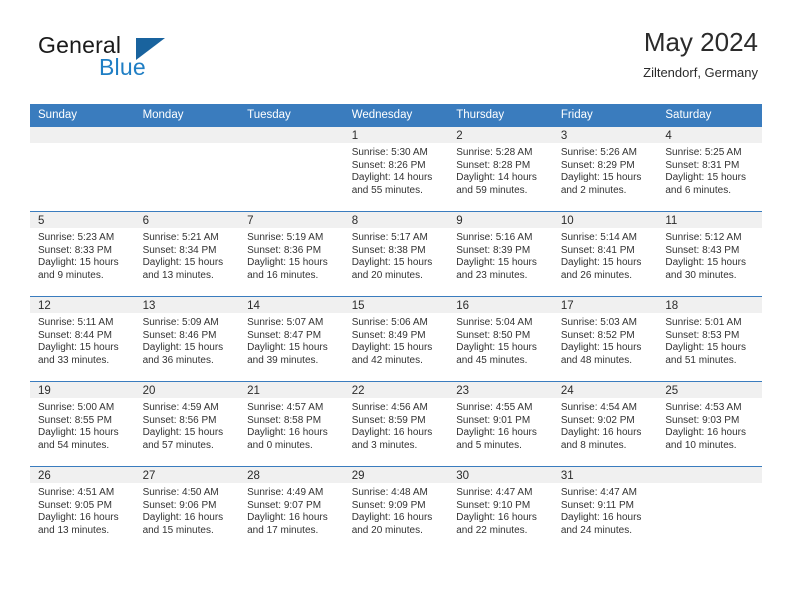 The width and height of the screenshot is (792, 612). What do you see at coordinates (291, 305) in the screenshot?
I see `day-number: 14` at bounding box center [291, 305].